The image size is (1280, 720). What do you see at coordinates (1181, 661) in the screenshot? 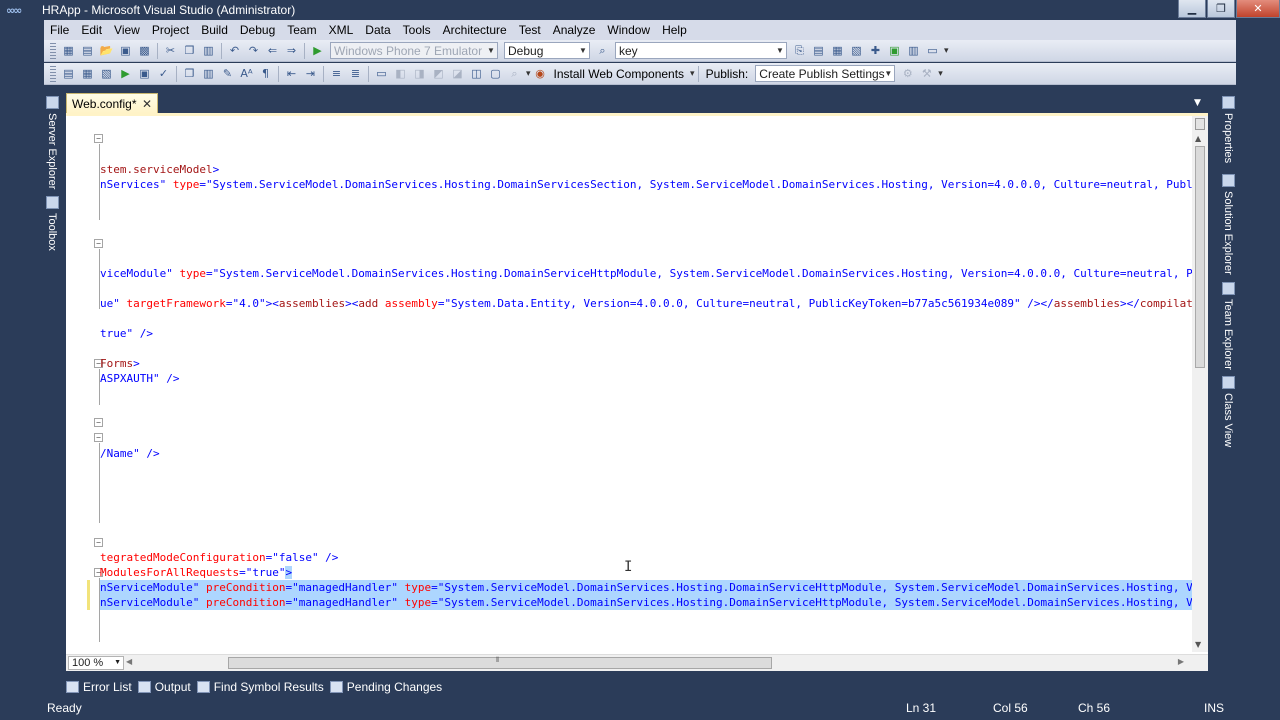
I see `scroll-right-icon: ▶` at bounding box center [1181, 661].